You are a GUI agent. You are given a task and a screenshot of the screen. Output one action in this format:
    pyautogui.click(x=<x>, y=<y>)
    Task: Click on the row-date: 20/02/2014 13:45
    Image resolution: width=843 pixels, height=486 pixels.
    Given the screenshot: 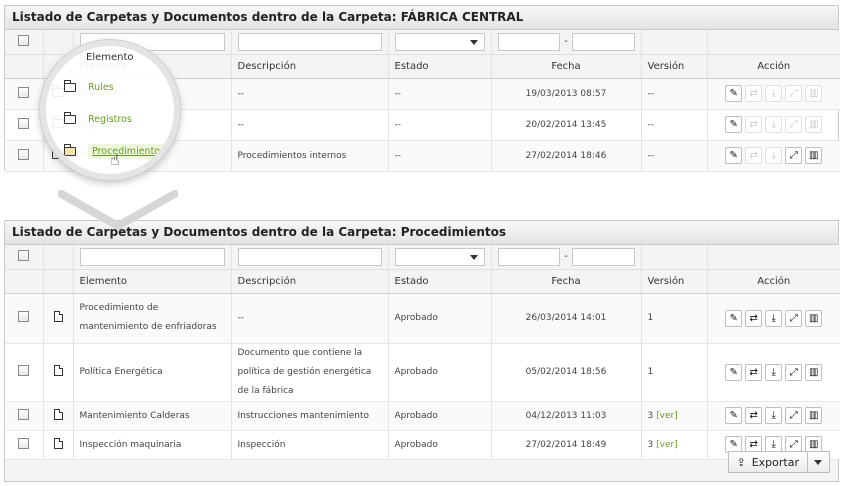 What is the action you would take?
    pyautogui.click(x=566, y=125)
    